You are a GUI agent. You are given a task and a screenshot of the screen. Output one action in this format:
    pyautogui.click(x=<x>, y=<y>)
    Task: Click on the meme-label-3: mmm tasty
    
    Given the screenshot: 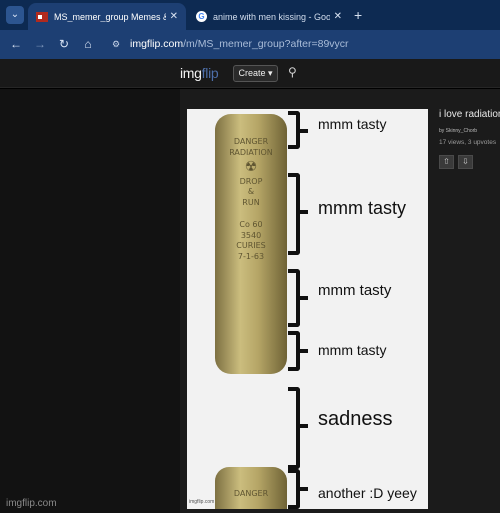 What is the action you would take?
    pyautogui.click(x=355, y=290)
    